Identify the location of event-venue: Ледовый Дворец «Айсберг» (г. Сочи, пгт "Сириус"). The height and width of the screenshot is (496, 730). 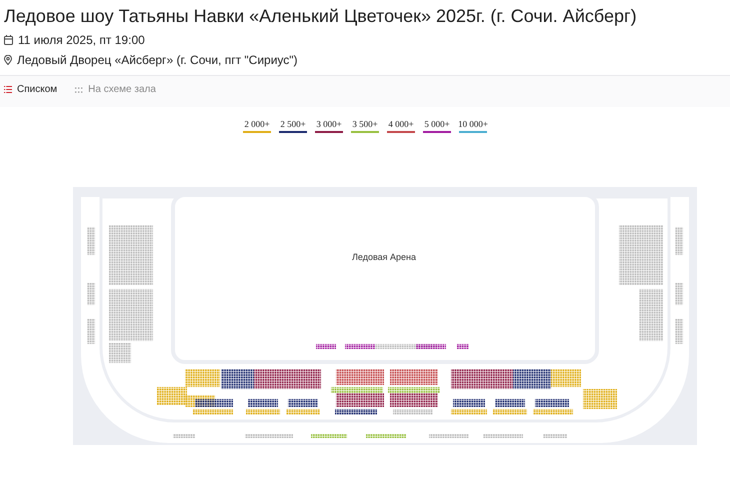
(157, 60).